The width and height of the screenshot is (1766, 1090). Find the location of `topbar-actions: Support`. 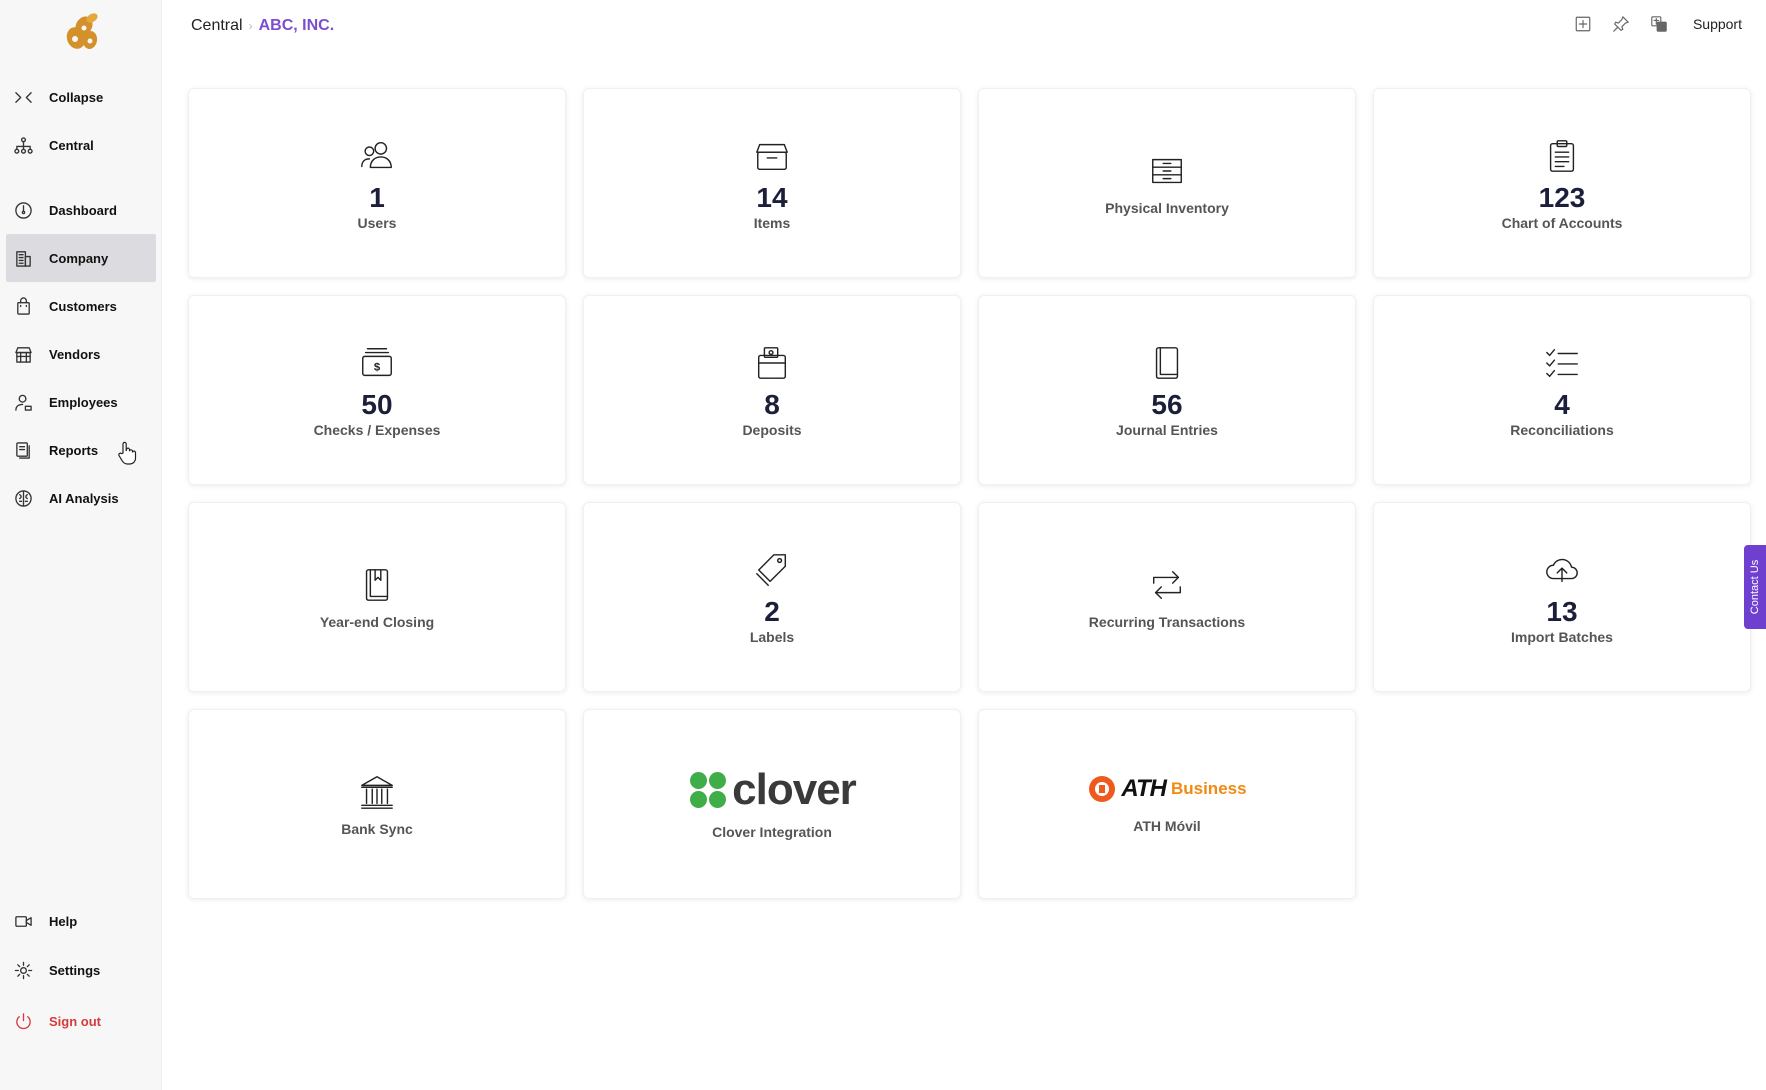

topbar-actions: Support is located at coordinates (1657, 24).